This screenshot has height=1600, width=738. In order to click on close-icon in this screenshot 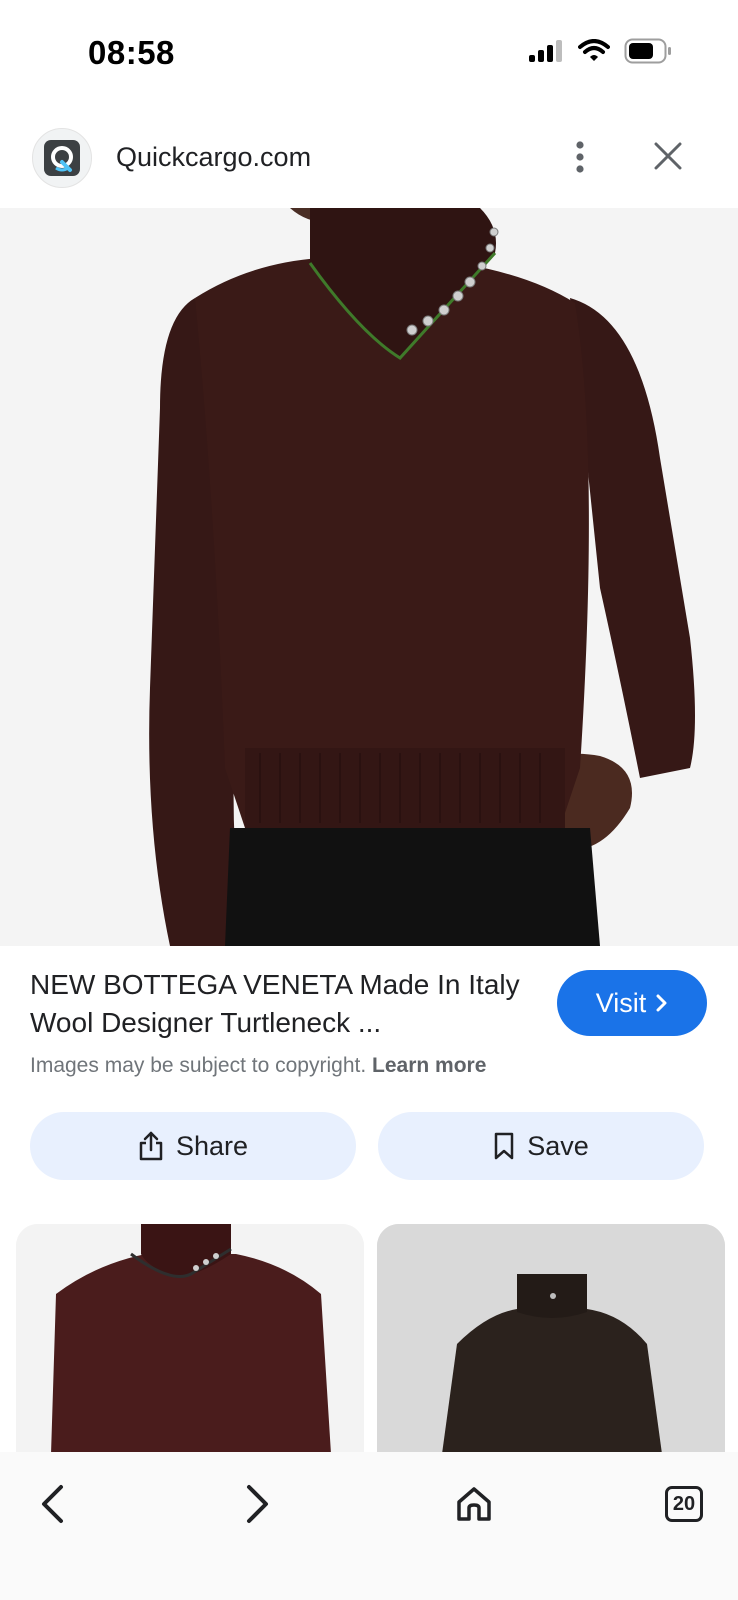, I will do `click(668, 156)`.